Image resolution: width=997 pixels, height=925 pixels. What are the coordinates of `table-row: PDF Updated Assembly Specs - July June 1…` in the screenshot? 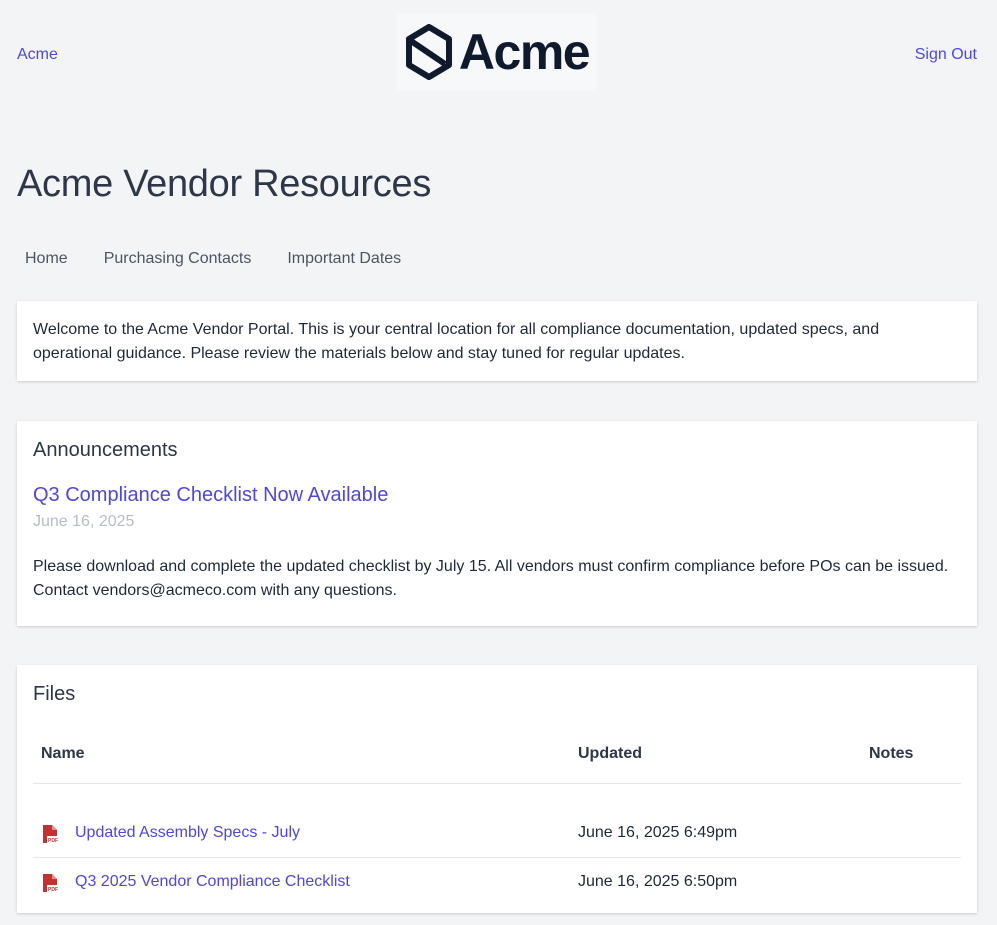 It's located at (497, 833).